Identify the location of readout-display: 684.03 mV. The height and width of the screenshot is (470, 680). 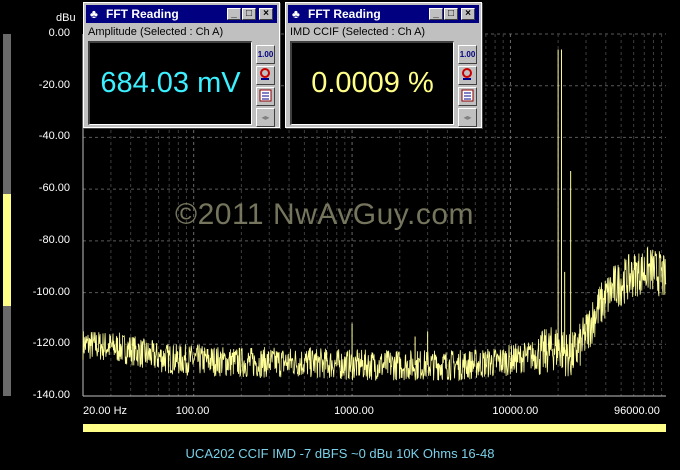
(170, 83).